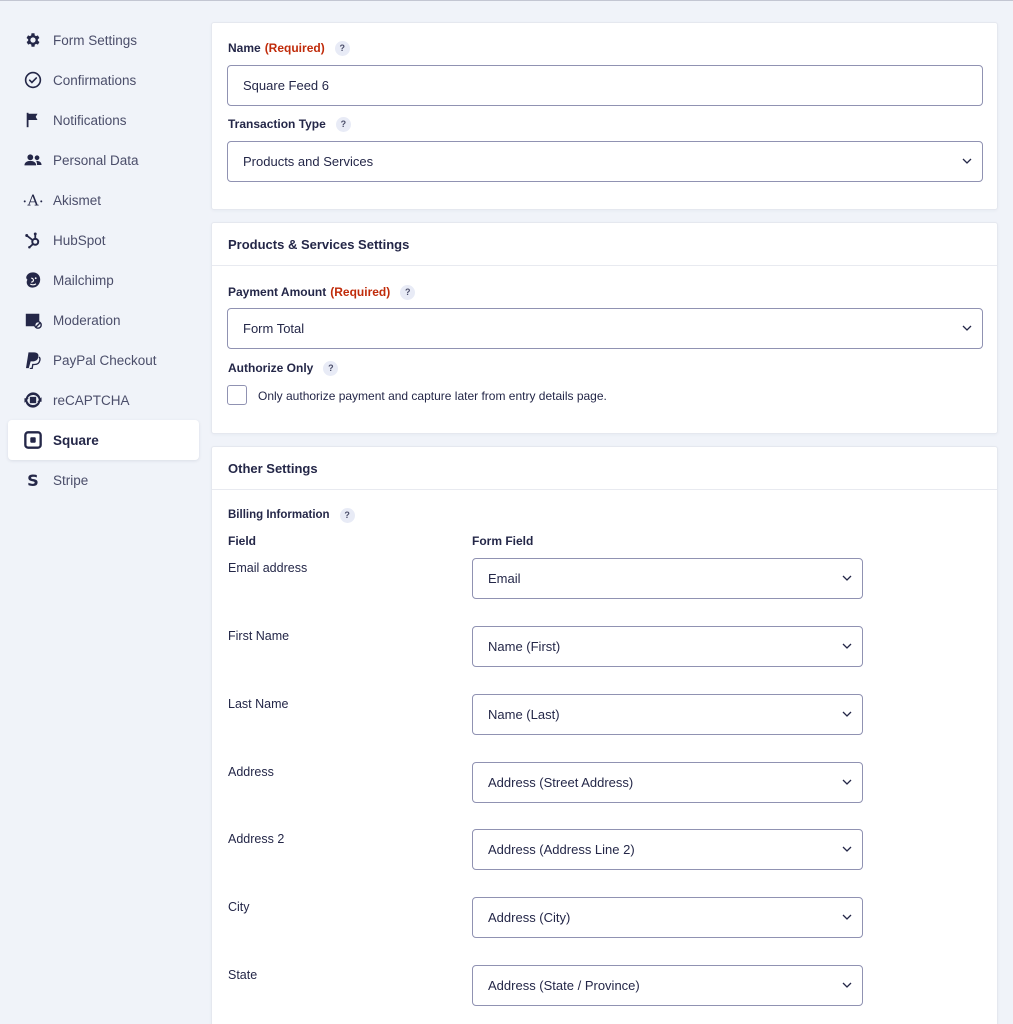 Image resolution: width=1013 pixels, height=1024 pixels. I want to click on sidebar-item-confirmations: Confirmations, so click(103, 80).